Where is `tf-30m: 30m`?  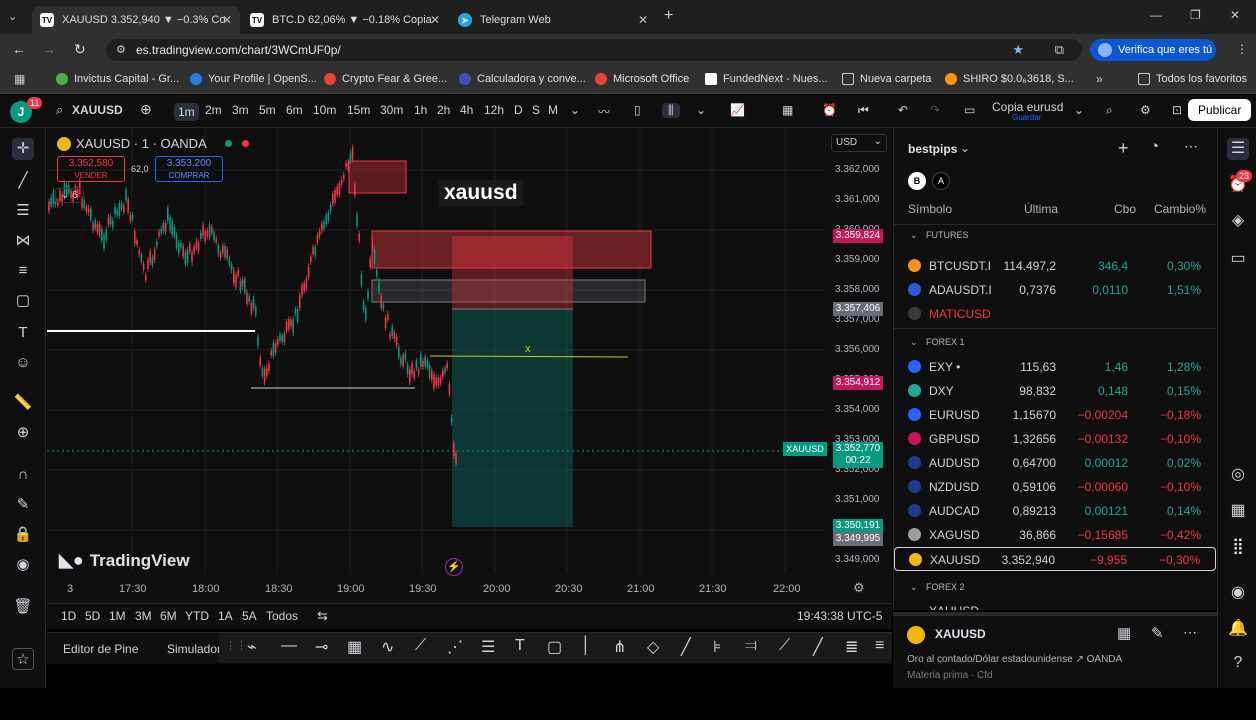
tf-30m: 30m is located at coordinates (391, 110).